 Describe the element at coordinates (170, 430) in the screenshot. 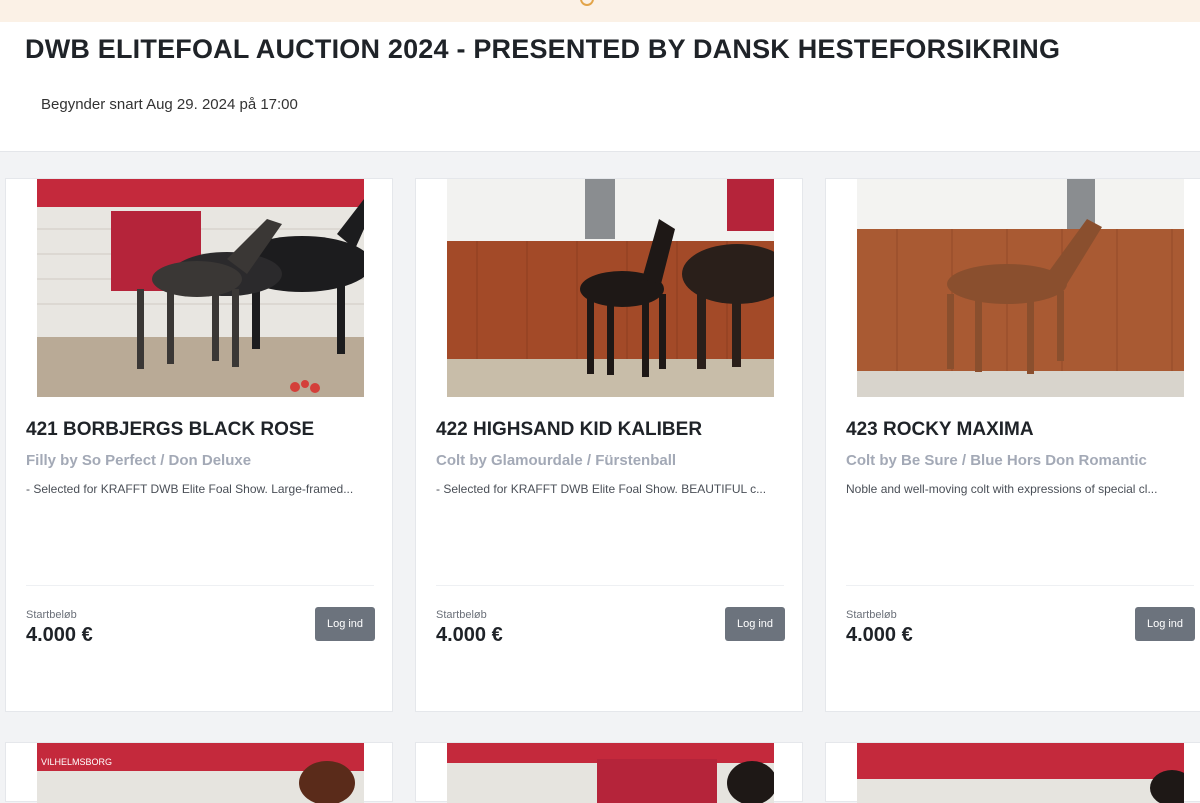

I see `lot-title: 421 BORBJERGS BLACK ROSE` at that location.